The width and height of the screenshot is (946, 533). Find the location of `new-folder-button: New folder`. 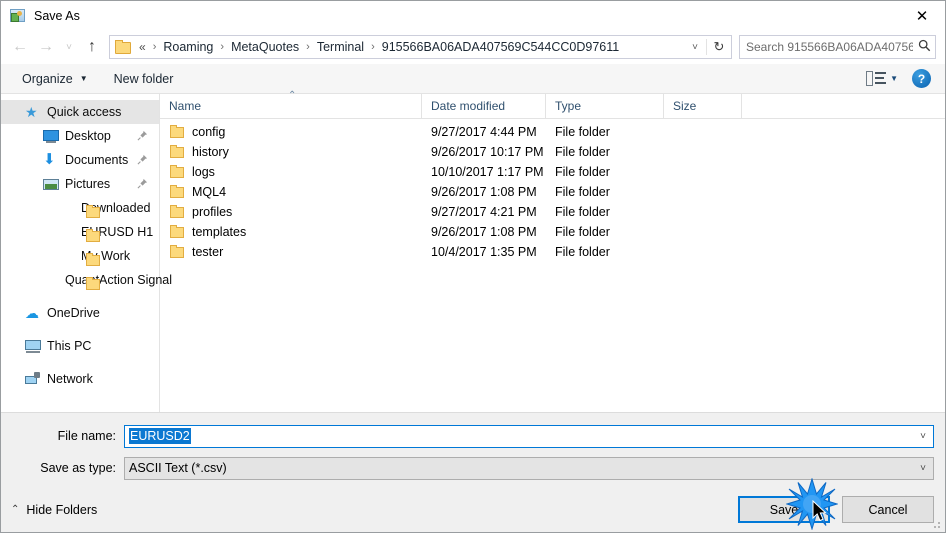

new-folder-button: New folder is located at coordinates (144, 79).